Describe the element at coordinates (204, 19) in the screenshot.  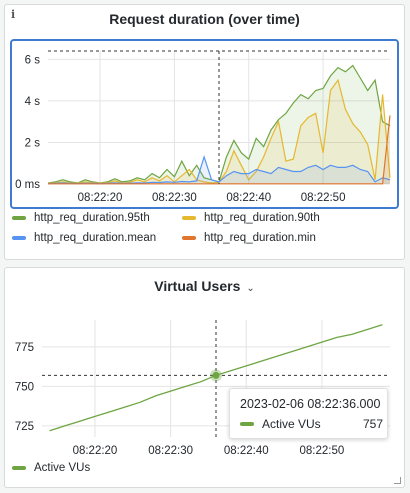
I see `panel-title: Request duration (over time)` at that location.